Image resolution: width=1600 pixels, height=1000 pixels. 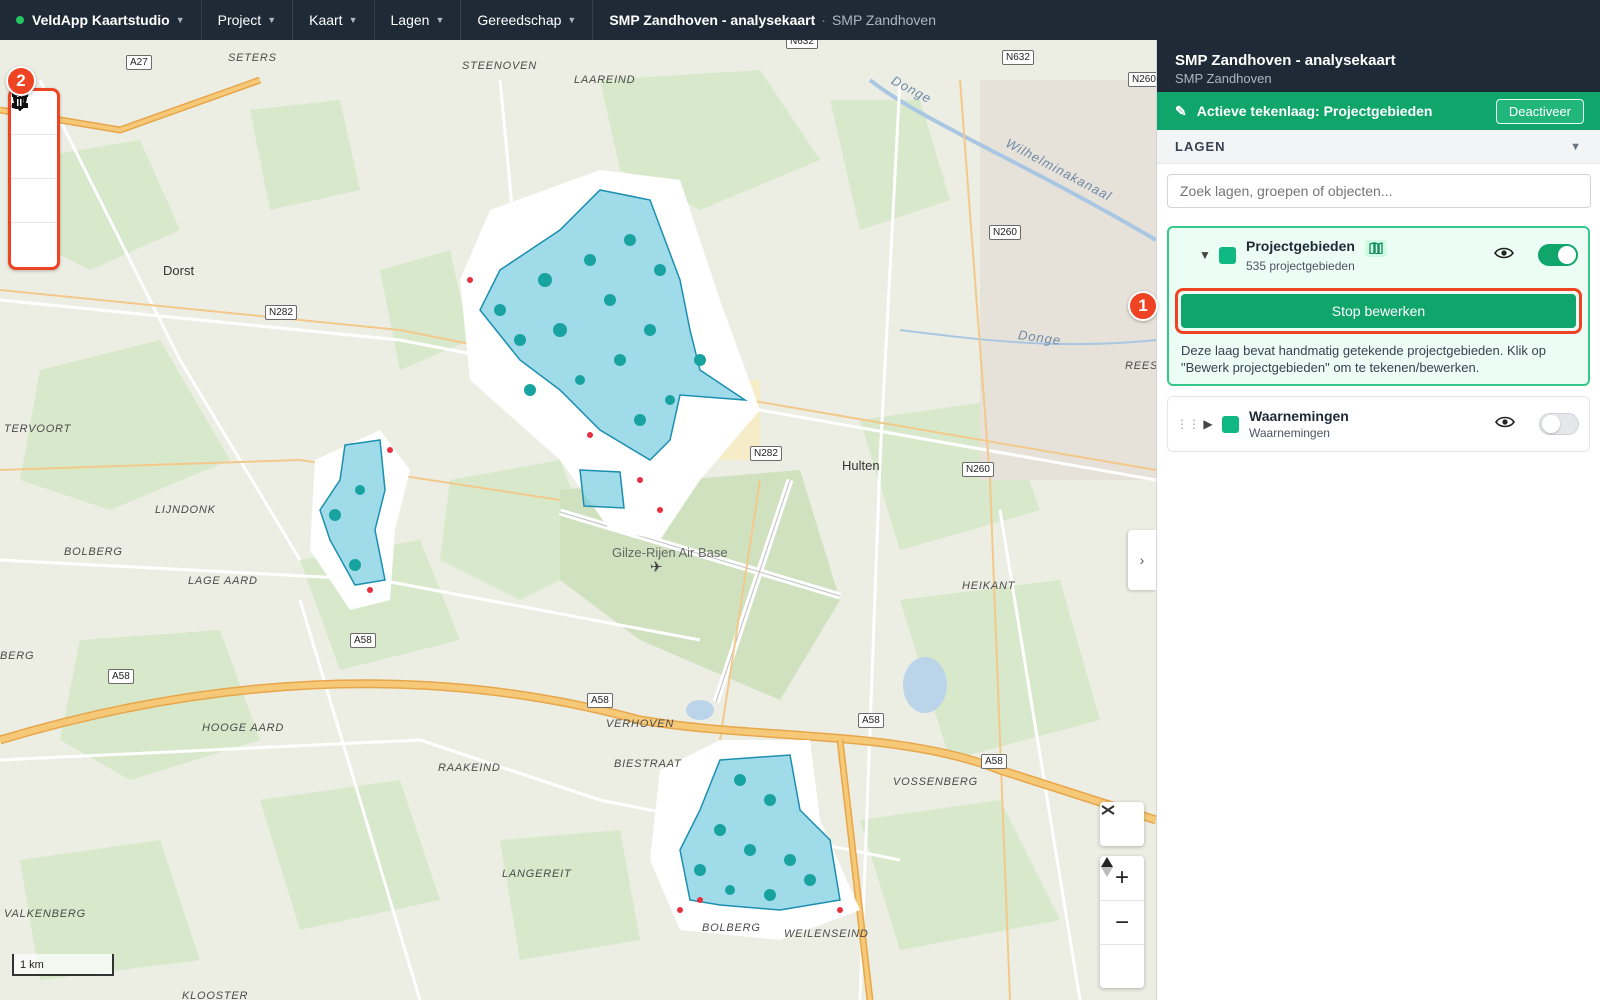 What do you see at coordinates (1378, 311) in the screenshot?
I see `stop-editing-button: Stop bewerken` at bounding box center [1378, 311].